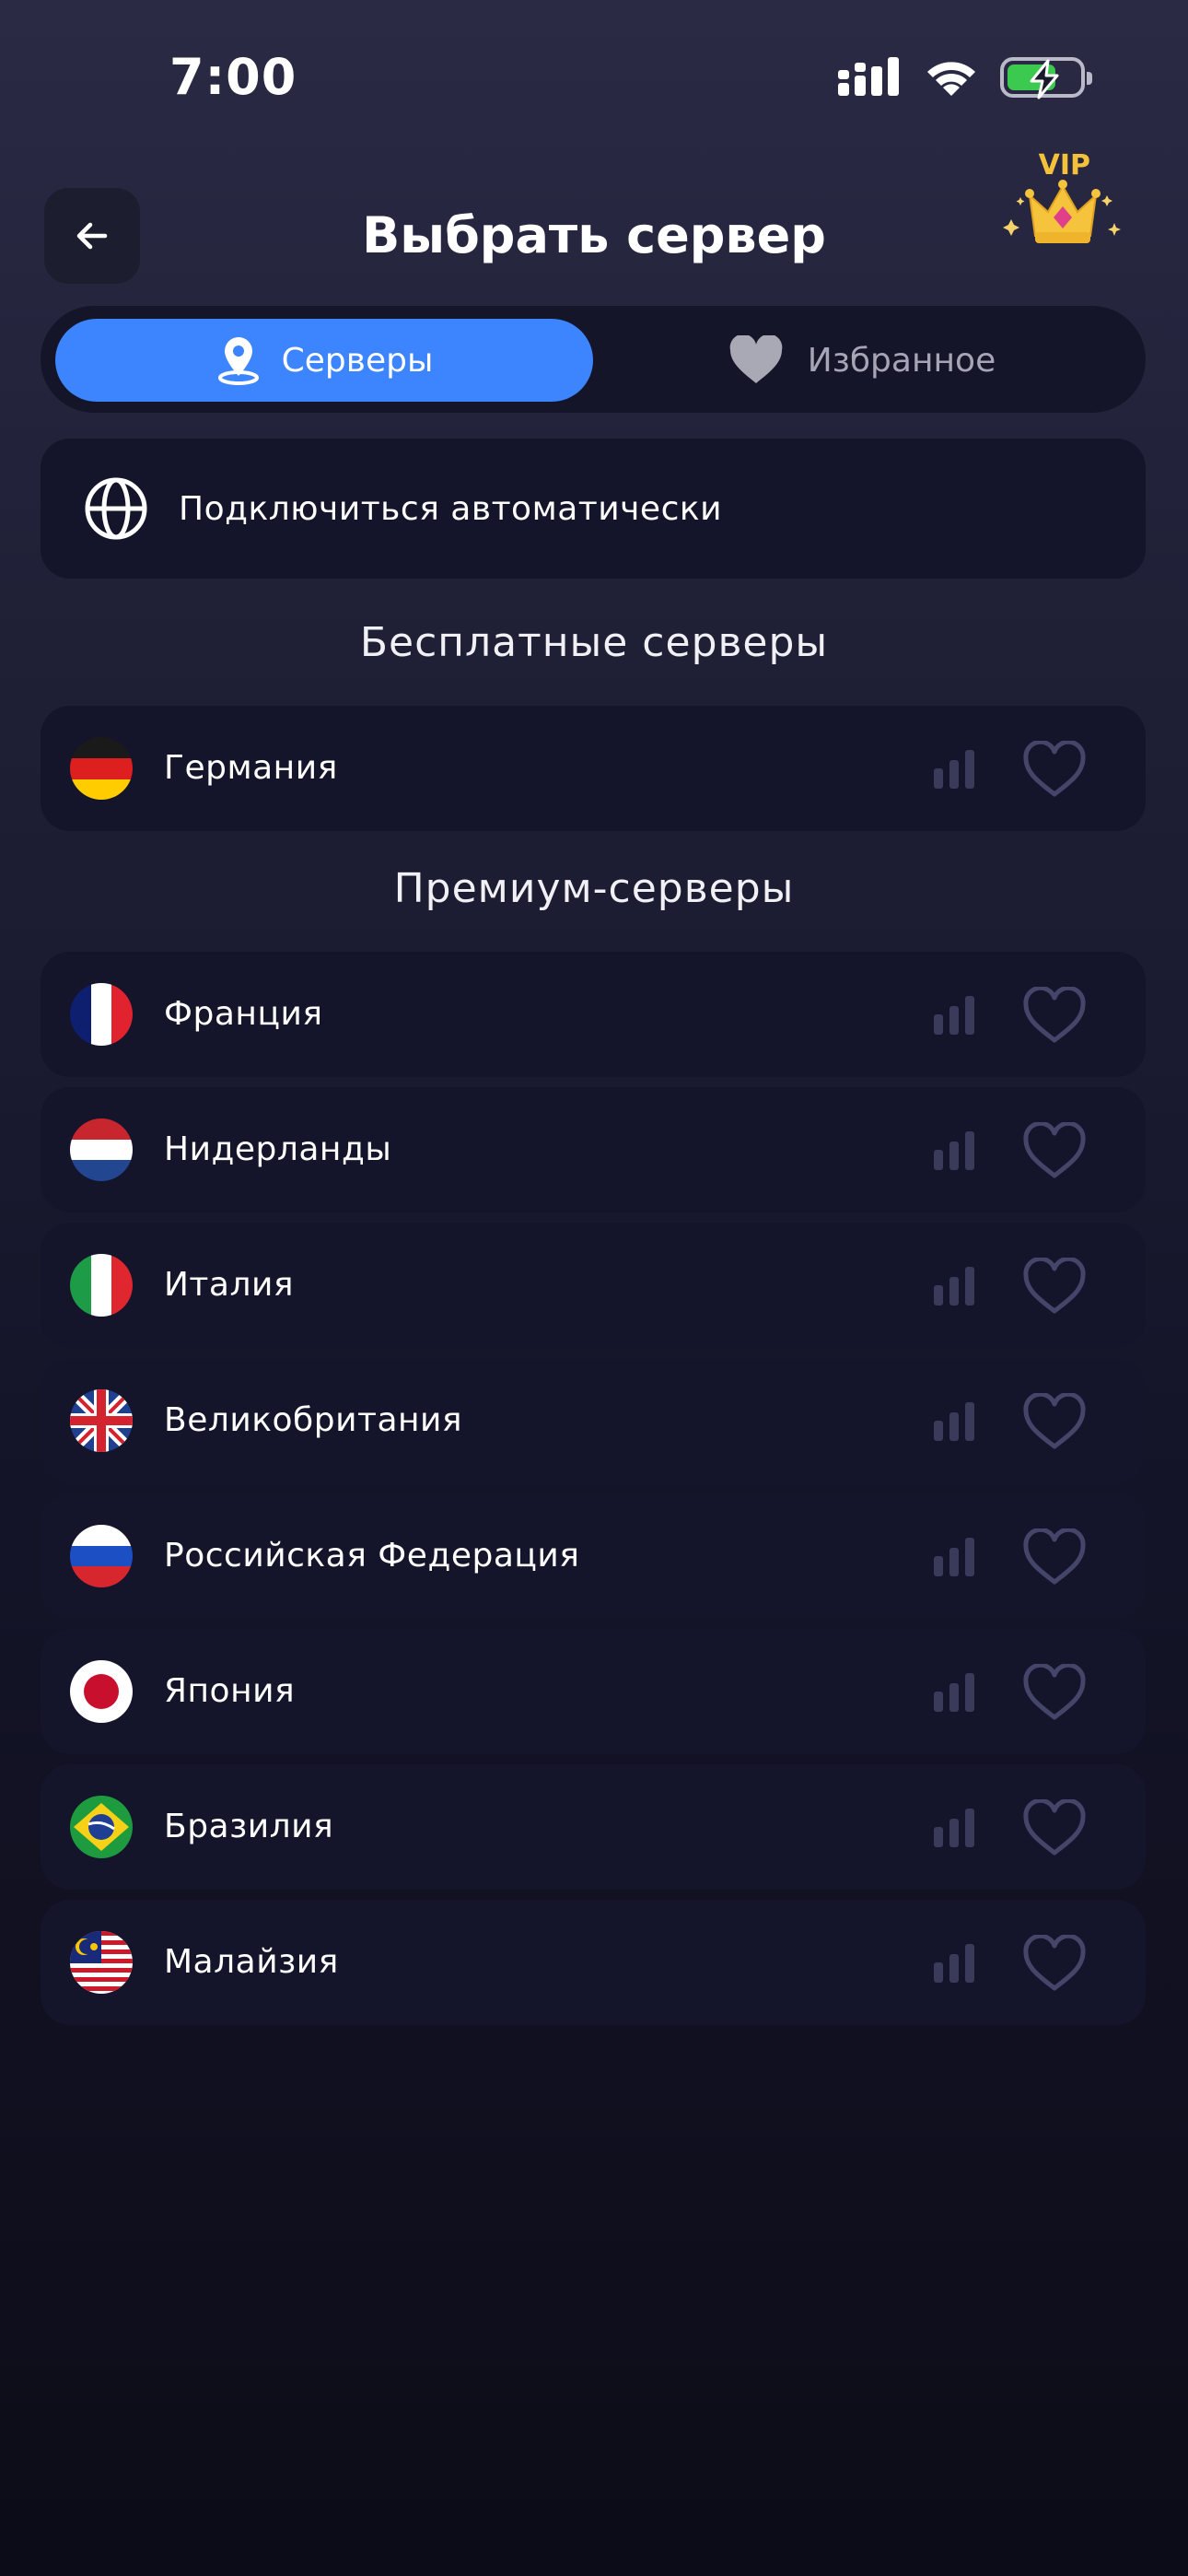 Image resolution: width=1188 pixels, height=2576 pixels. Describe the element at coordinates (313, 1420) in the screenshot. I see `server-name: Великобритания` at that location.